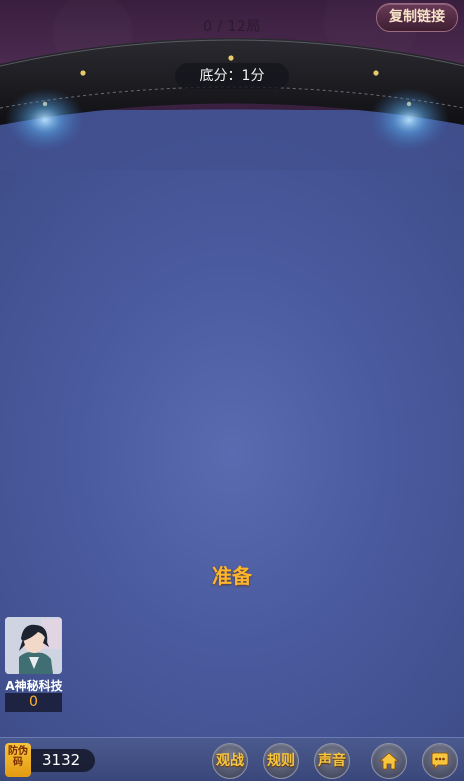 Image resolution: width=464 pixels, height=781 pixels. Describe the element at coordinates (45, 120) in the screenshot. I see `spotlight-left` at that location.